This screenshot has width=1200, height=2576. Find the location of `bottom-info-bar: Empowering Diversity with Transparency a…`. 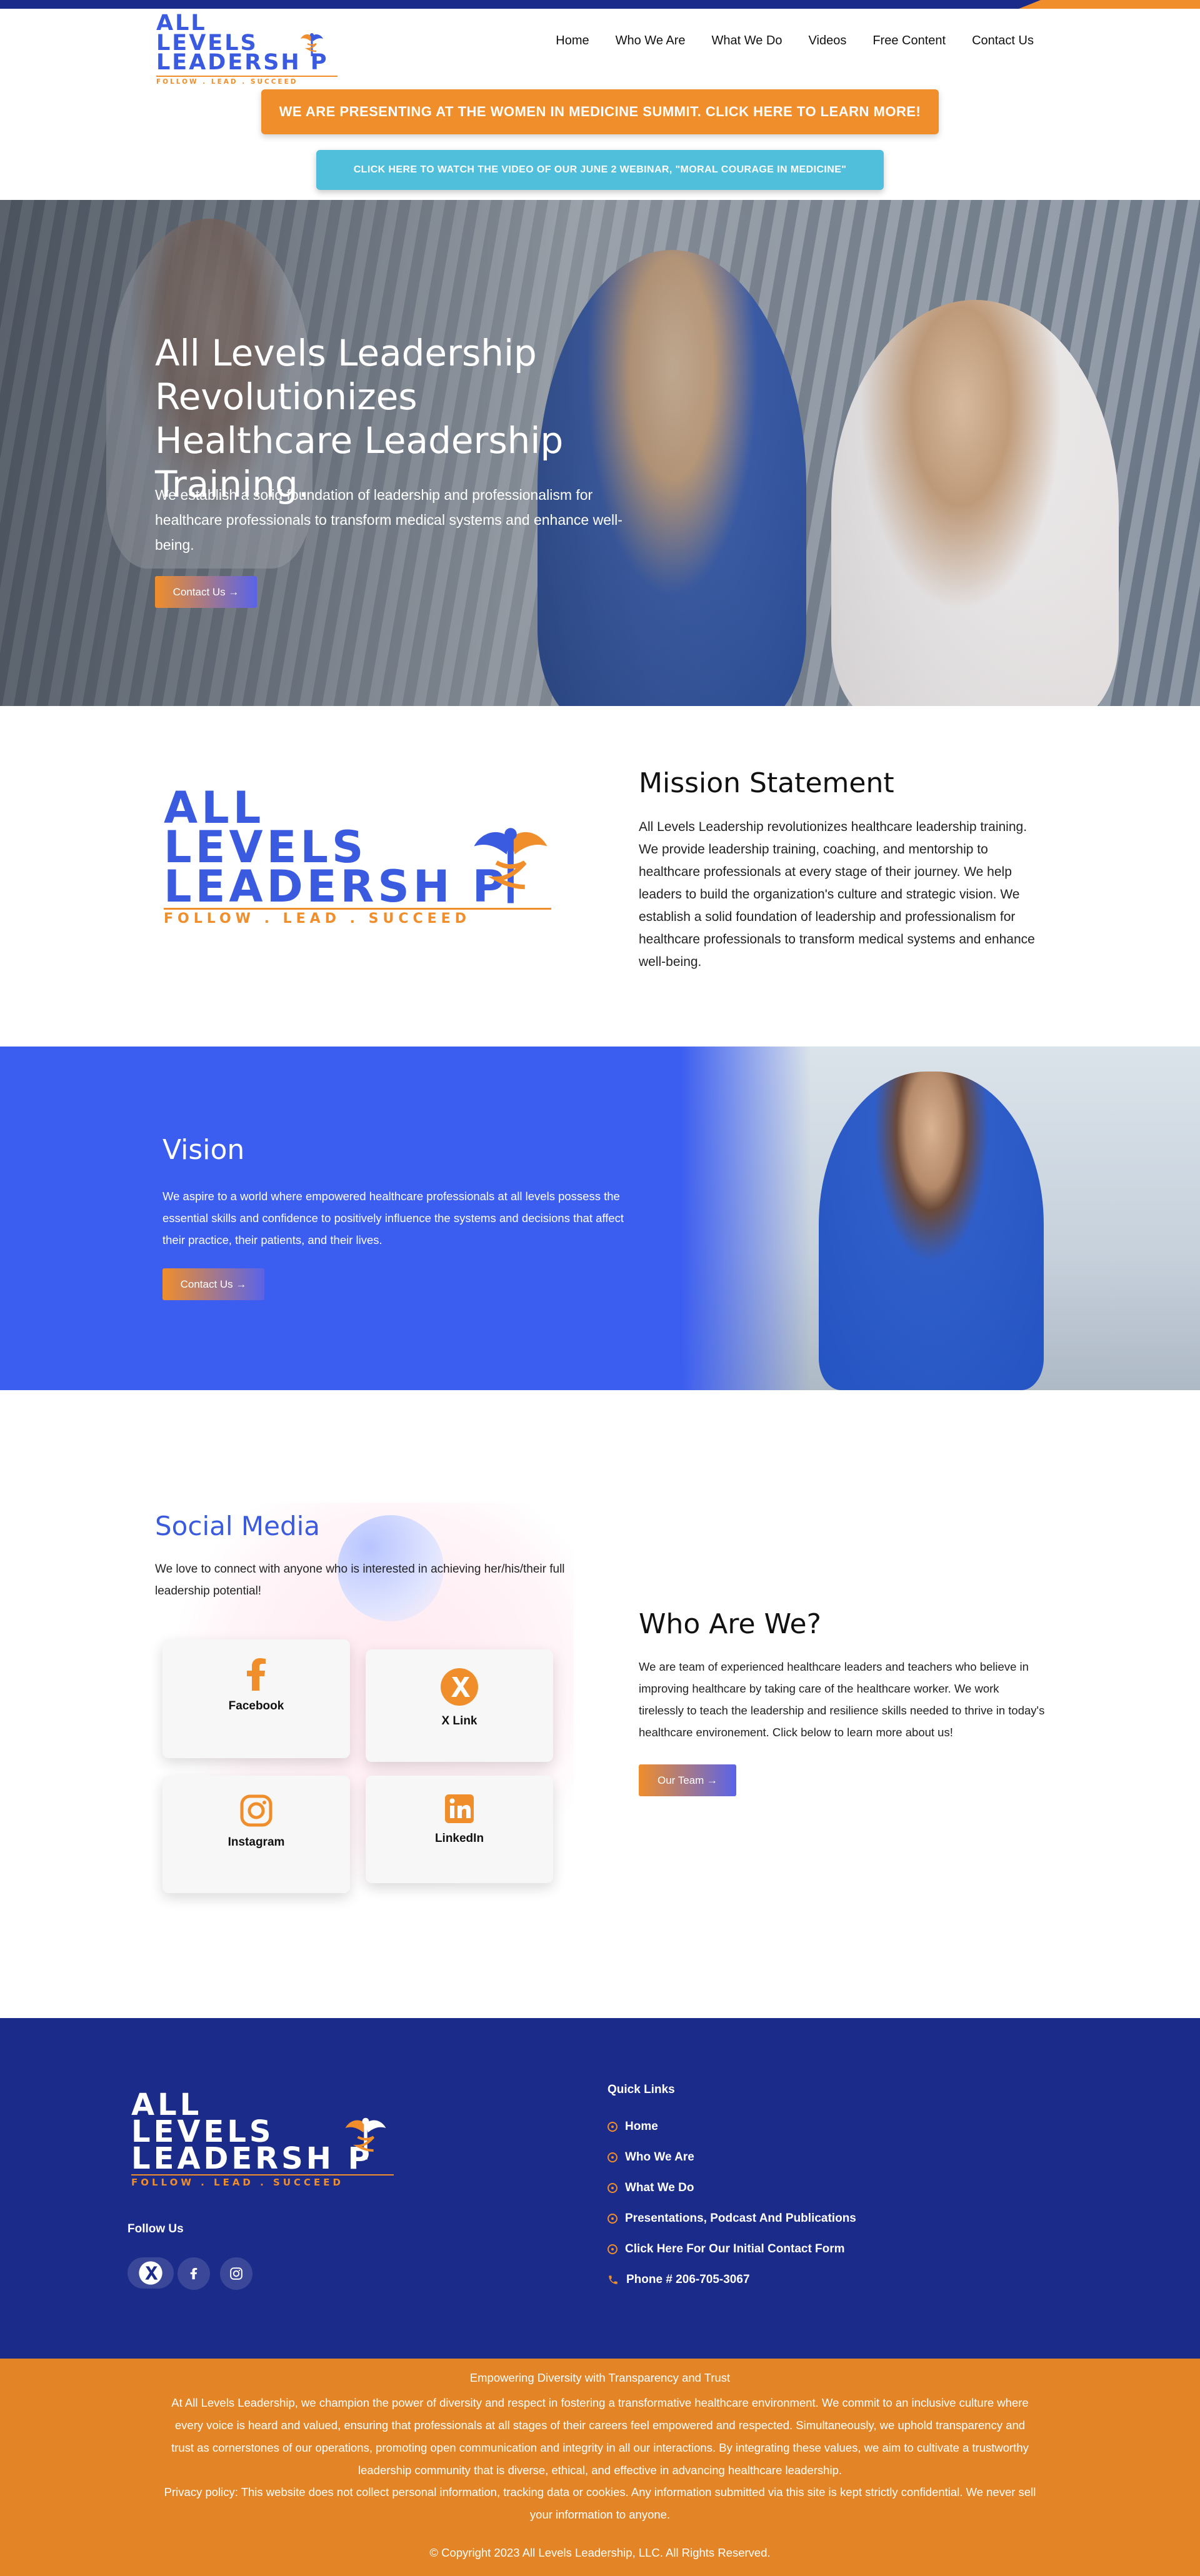

bottom-info-bar: Empowering Diversity with Transparency a… is located at coordinates (600, 2468).